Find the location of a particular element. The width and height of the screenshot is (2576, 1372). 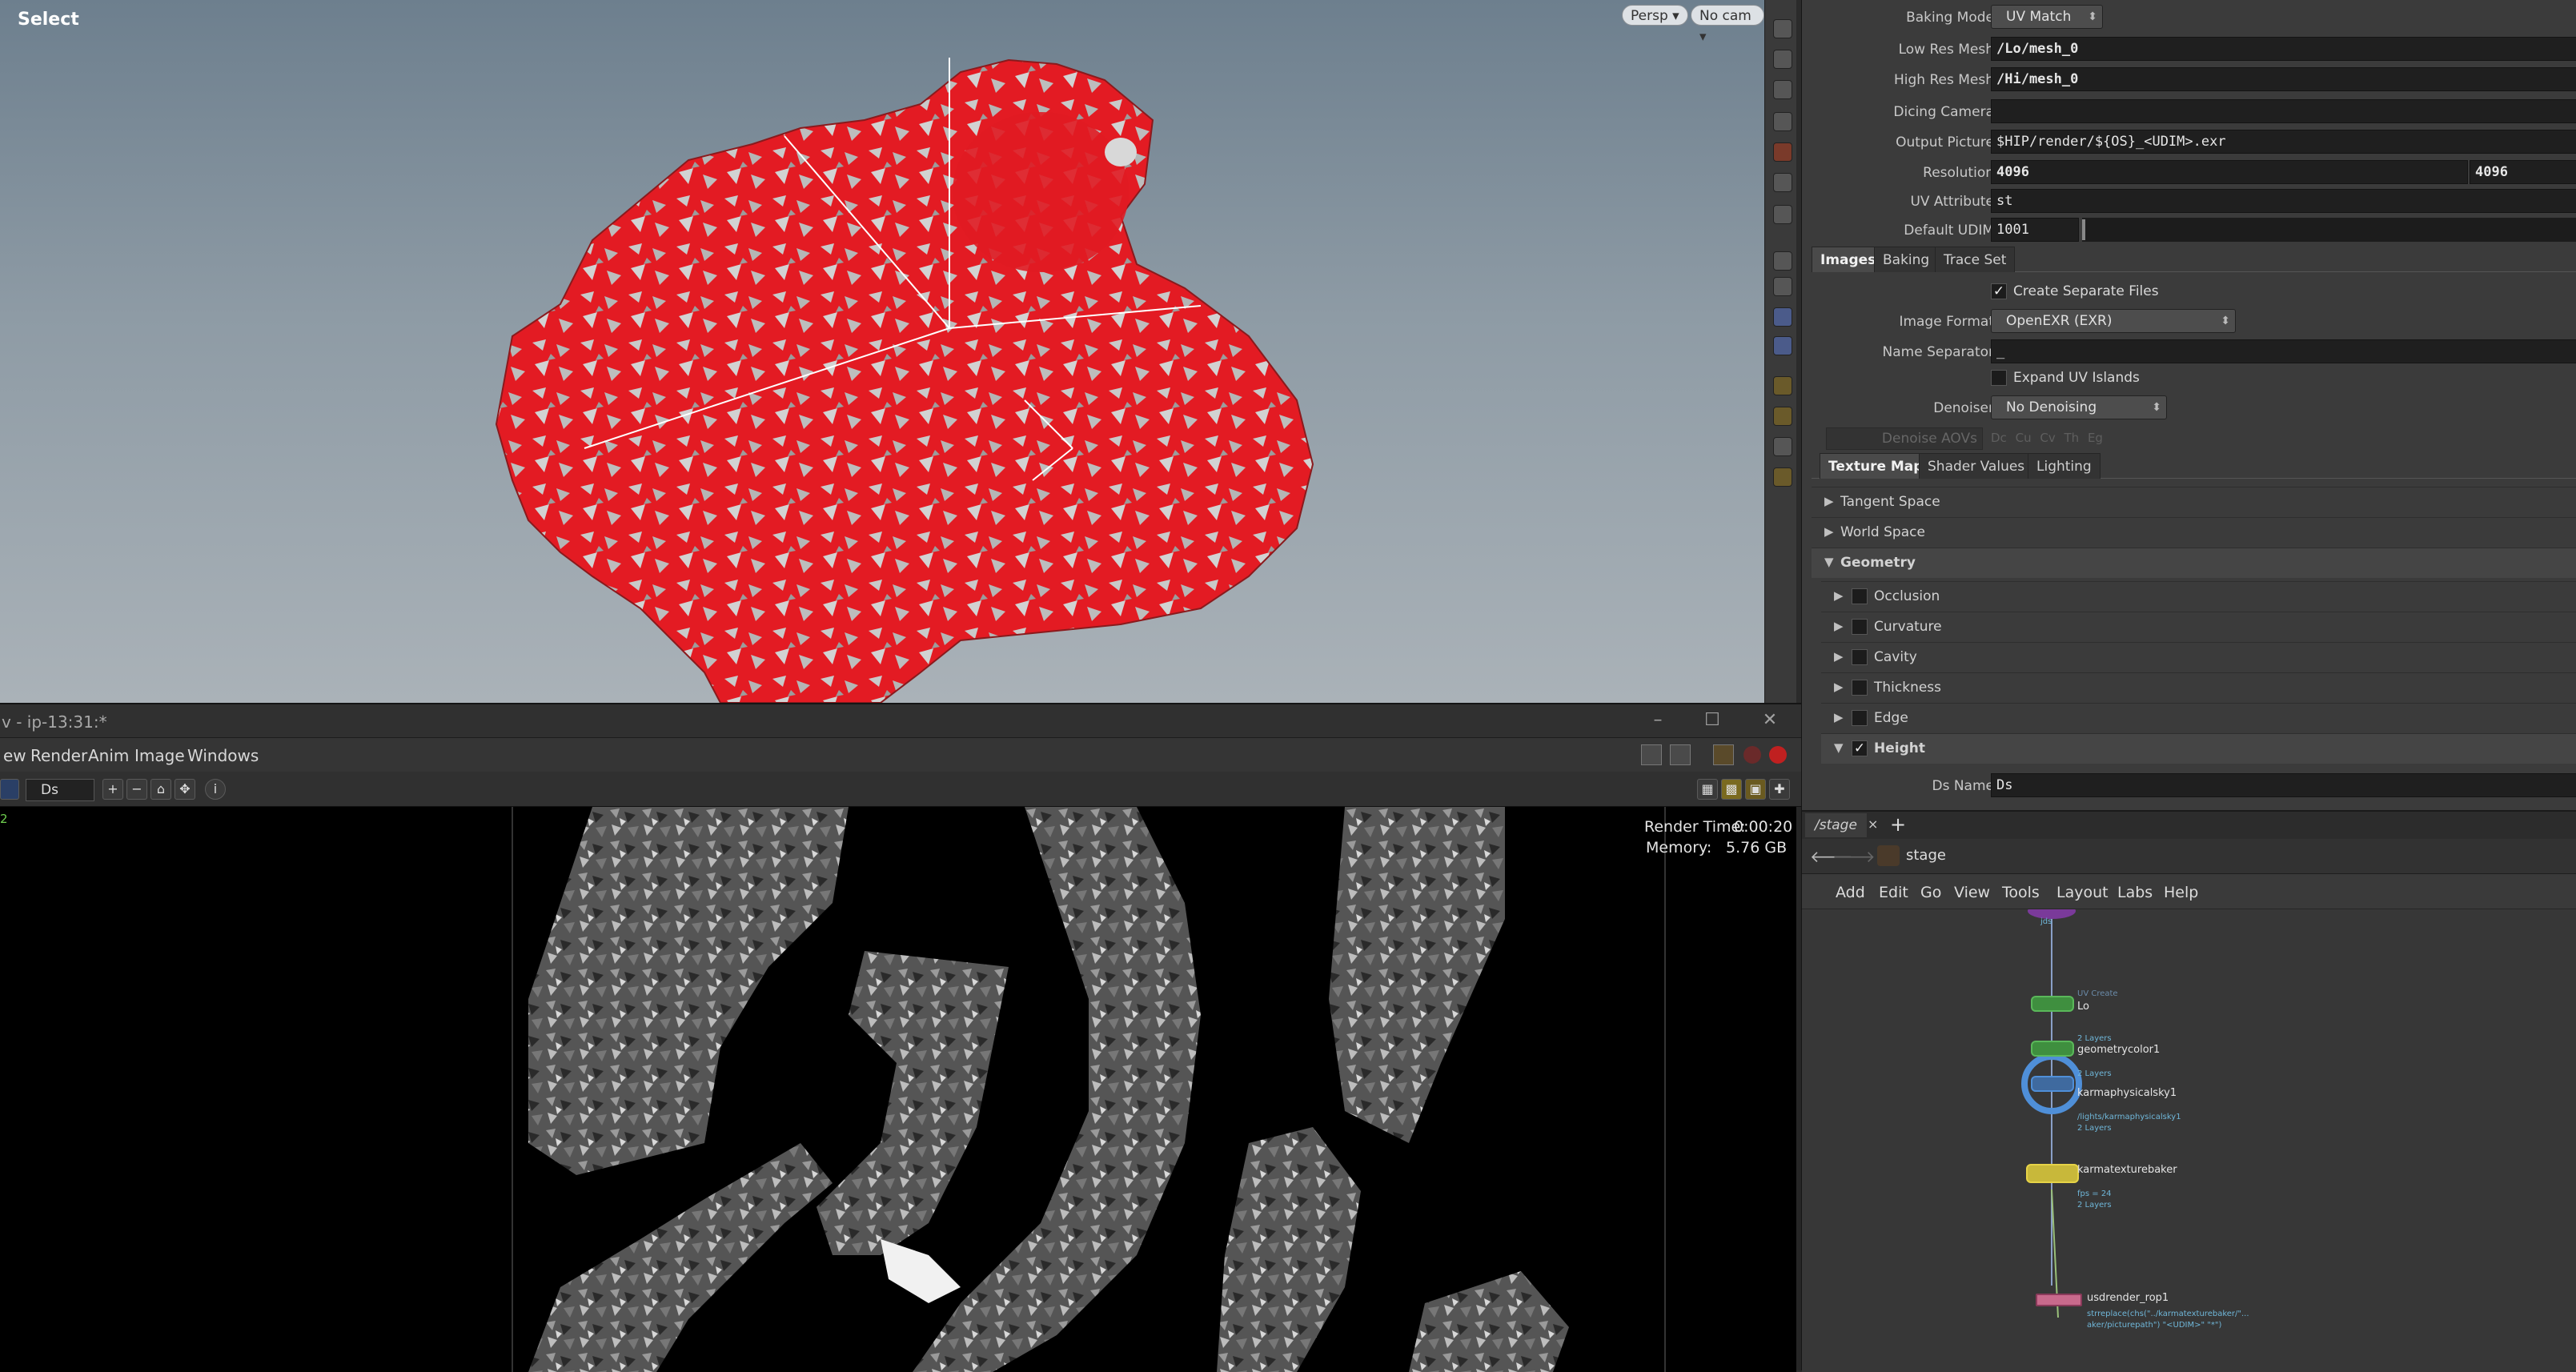

home-icon: ⌂ is located at coordinates (161, 790).